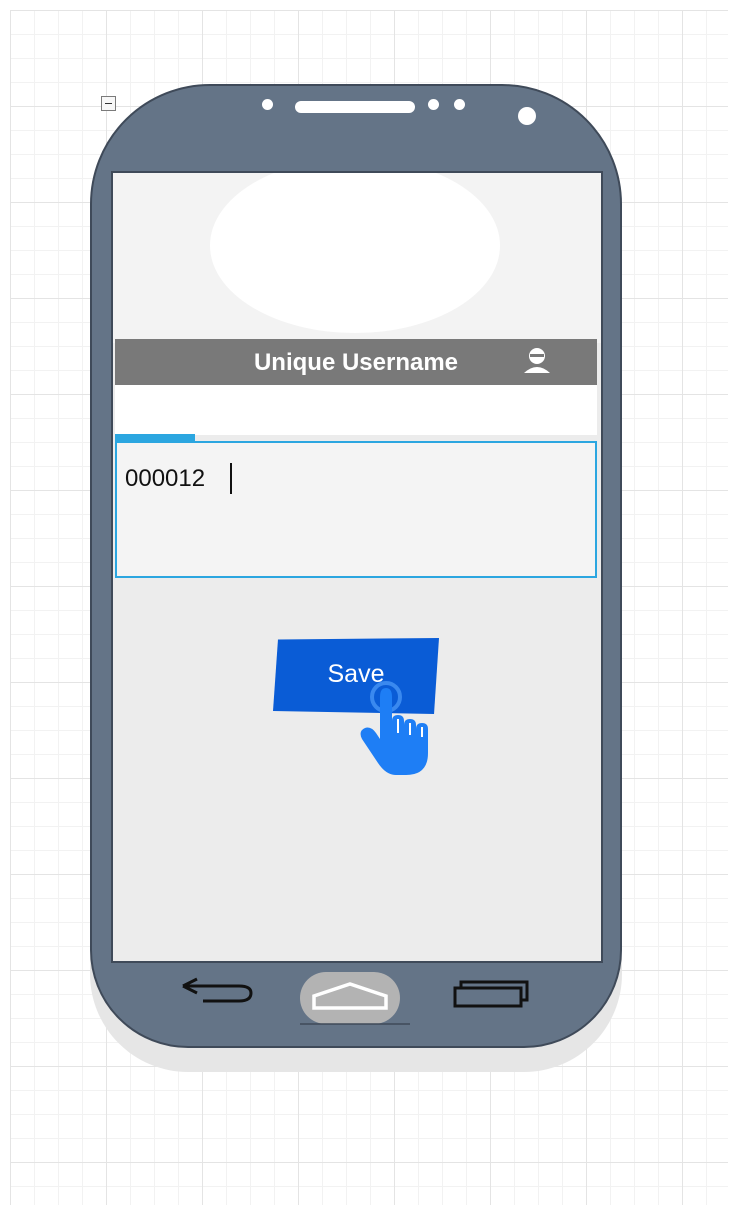 The width and height of the screenshot is (738, 1215). What do you see at coordinates (527, 116) in the screenshot?
I see `front-camera` at bounding box center [527, 116].